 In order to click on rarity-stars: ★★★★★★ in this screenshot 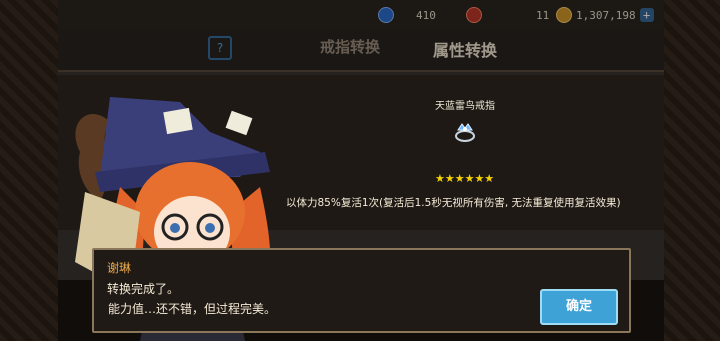, I will do `click(465, 178)`.